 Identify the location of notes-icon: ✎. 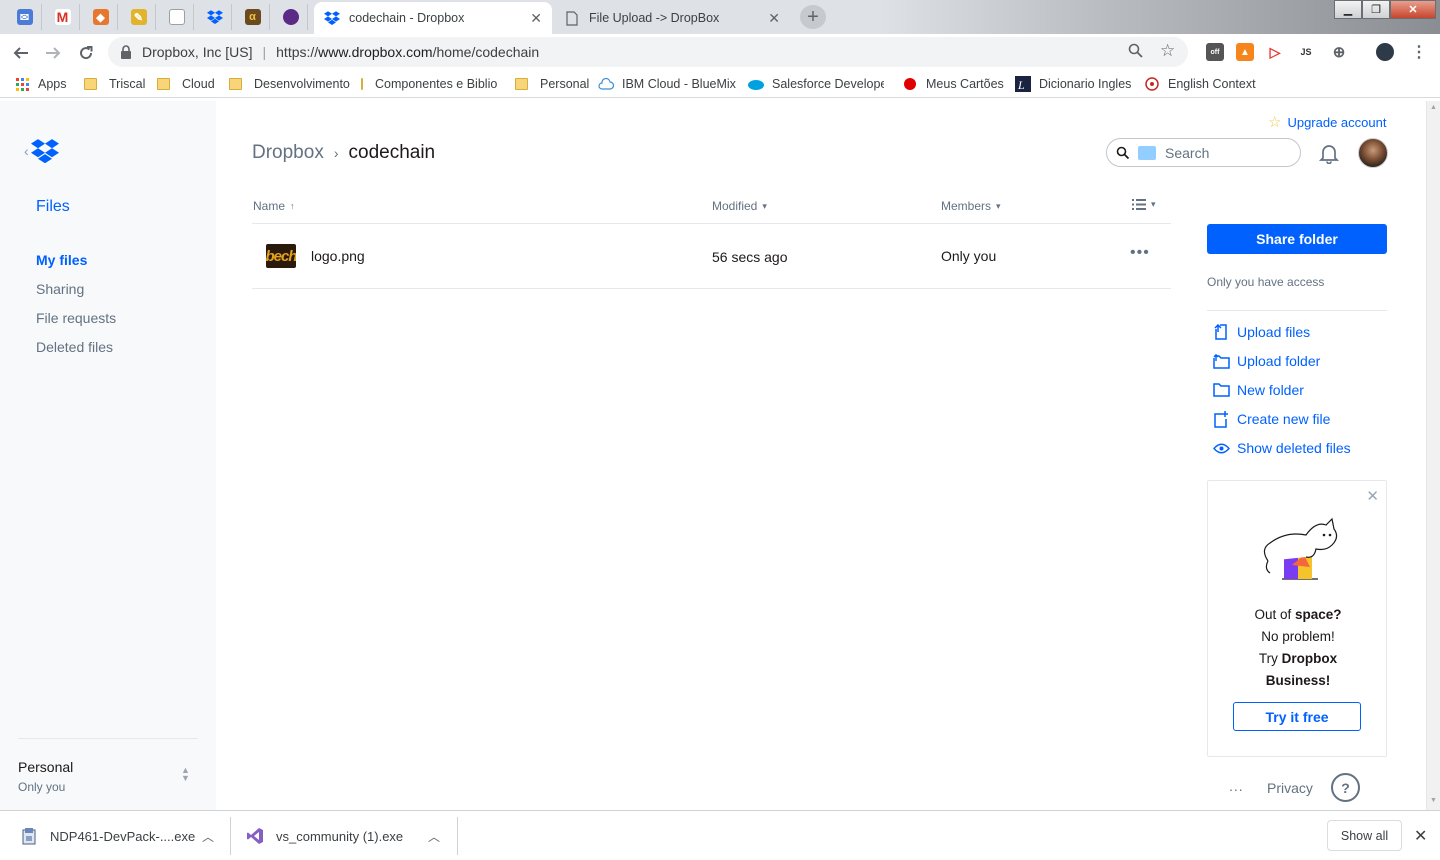
(138, 17).